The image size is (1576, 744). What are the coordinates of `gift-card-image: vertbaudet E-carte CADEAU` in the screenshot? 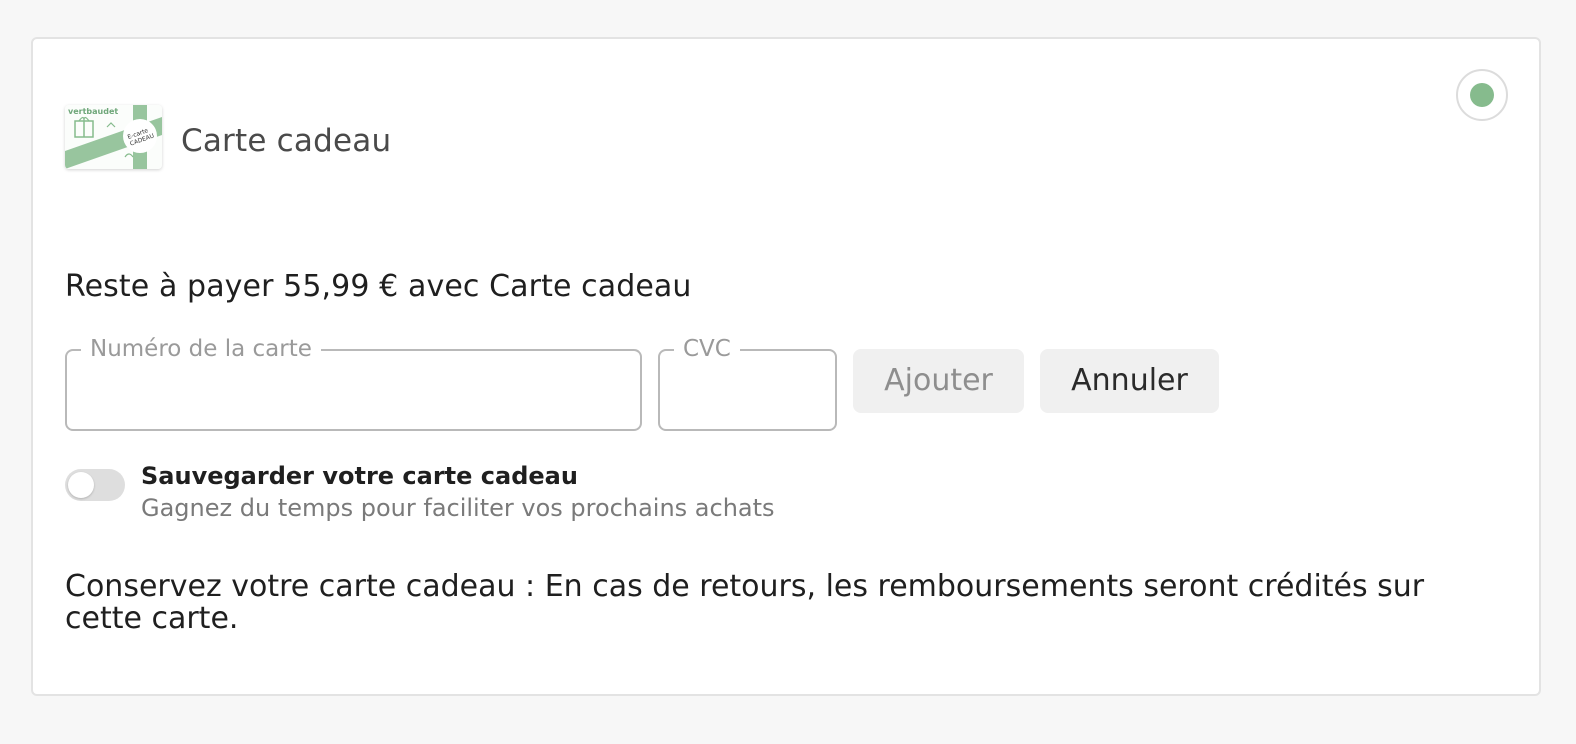 It's located at (113, 137).